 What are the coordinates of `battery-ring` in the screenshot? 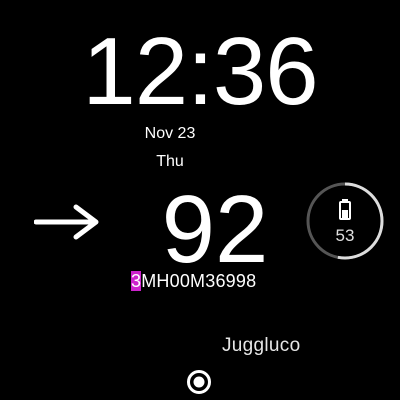 It's located at (345, 221).